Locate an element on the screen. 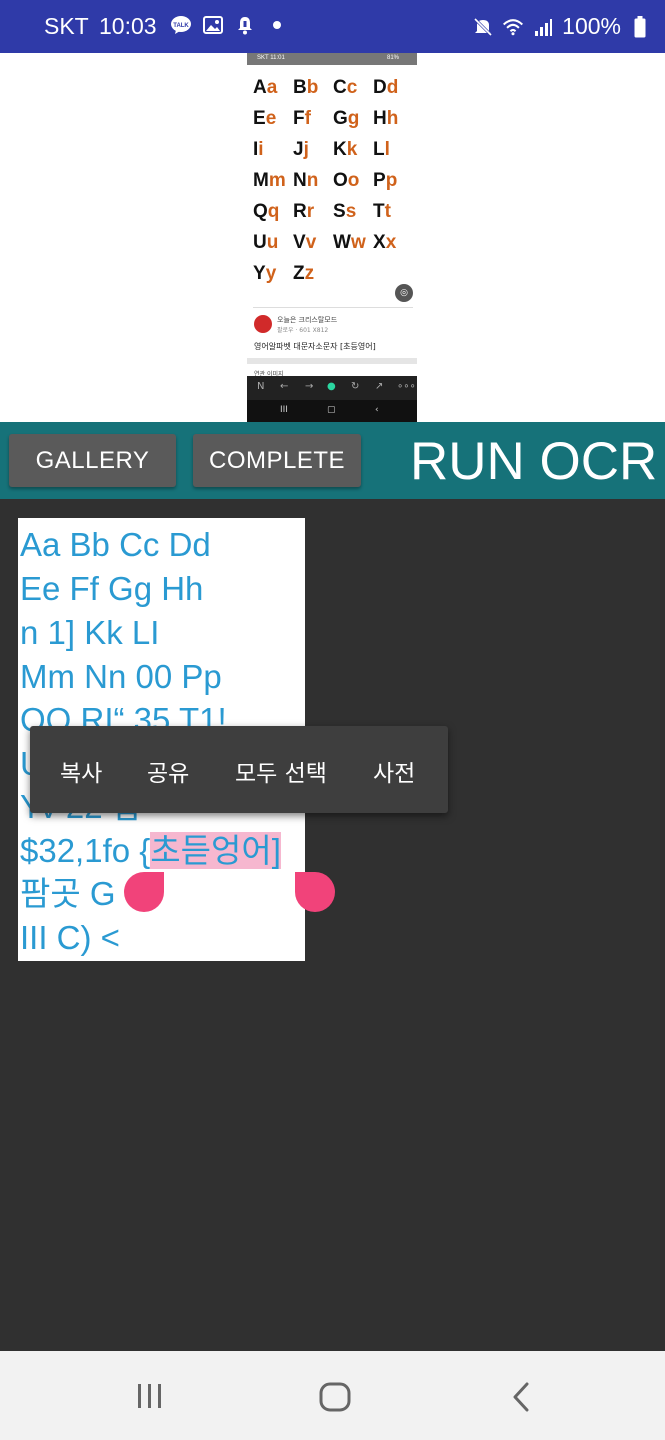 This screenshot has width=665, height=1440. alphabet-pair: Uu is located at coordinates (273, 243).